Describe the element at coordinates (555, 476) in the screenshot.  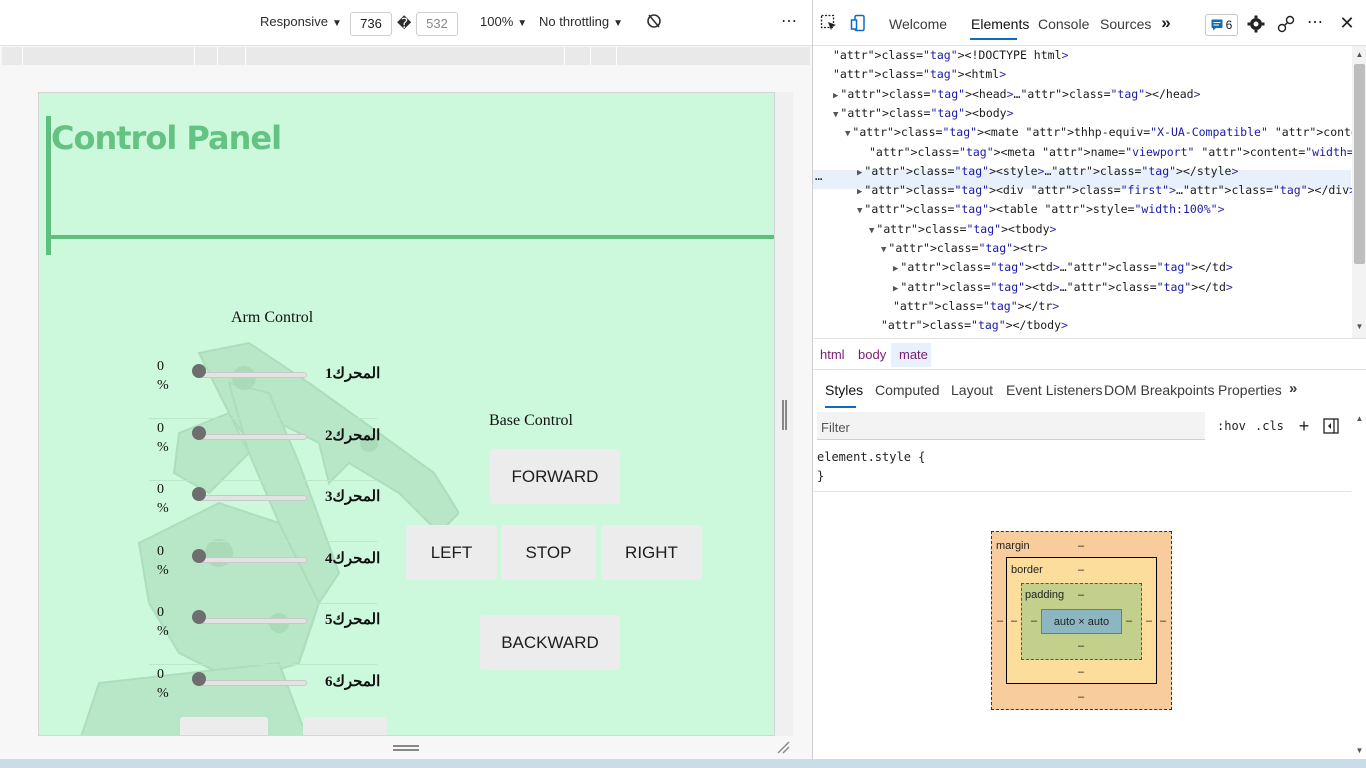
I see `forward-button: FORWARD` at that location.